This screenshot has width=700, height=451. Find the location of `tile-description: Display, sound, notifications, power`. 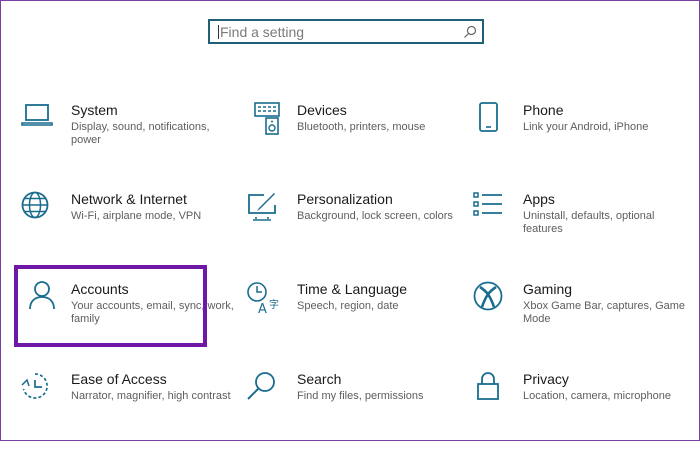

tile-description: Display, sound, notifications, power is located at coordinates (140, 133).